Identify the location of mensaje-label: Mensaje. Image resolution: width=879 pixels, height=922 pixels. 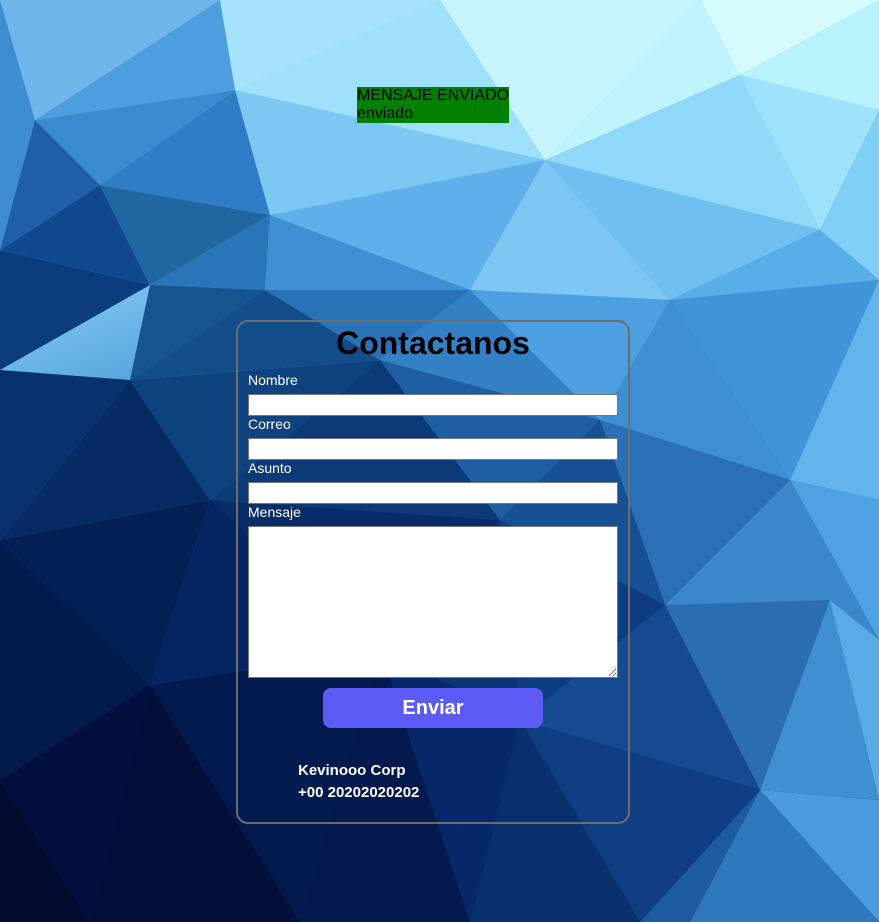
(274, 512).